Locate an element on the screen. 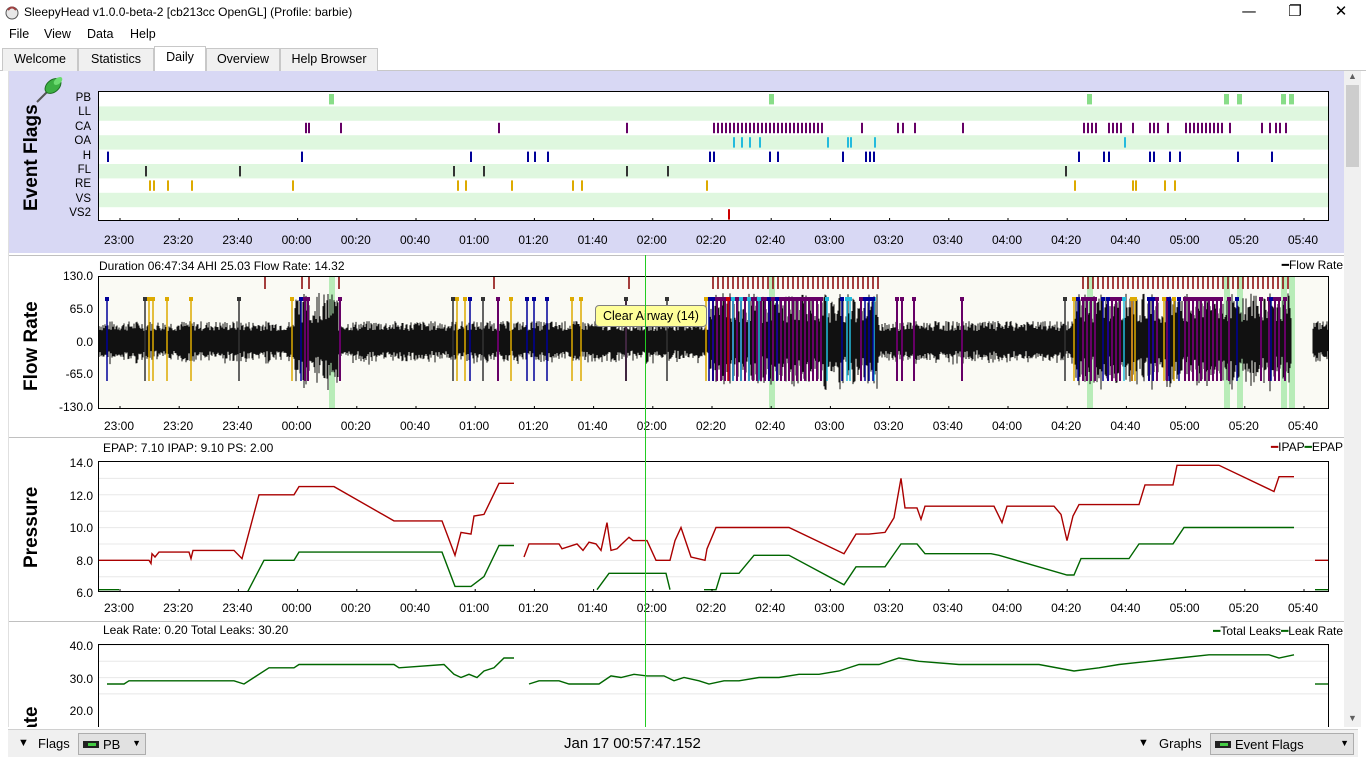  flow-legend: ━Flow Rate is located at coordinates (1312, 265).